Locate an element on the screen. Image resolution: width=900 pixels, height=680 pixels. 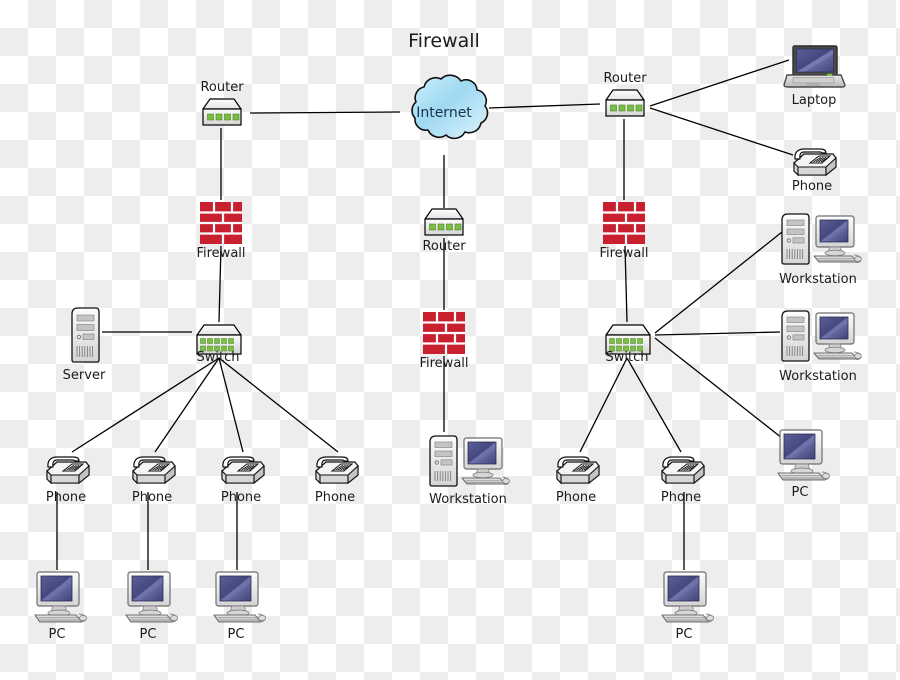
node-label-laptop: Laptop is located at coordinates (814, 100).